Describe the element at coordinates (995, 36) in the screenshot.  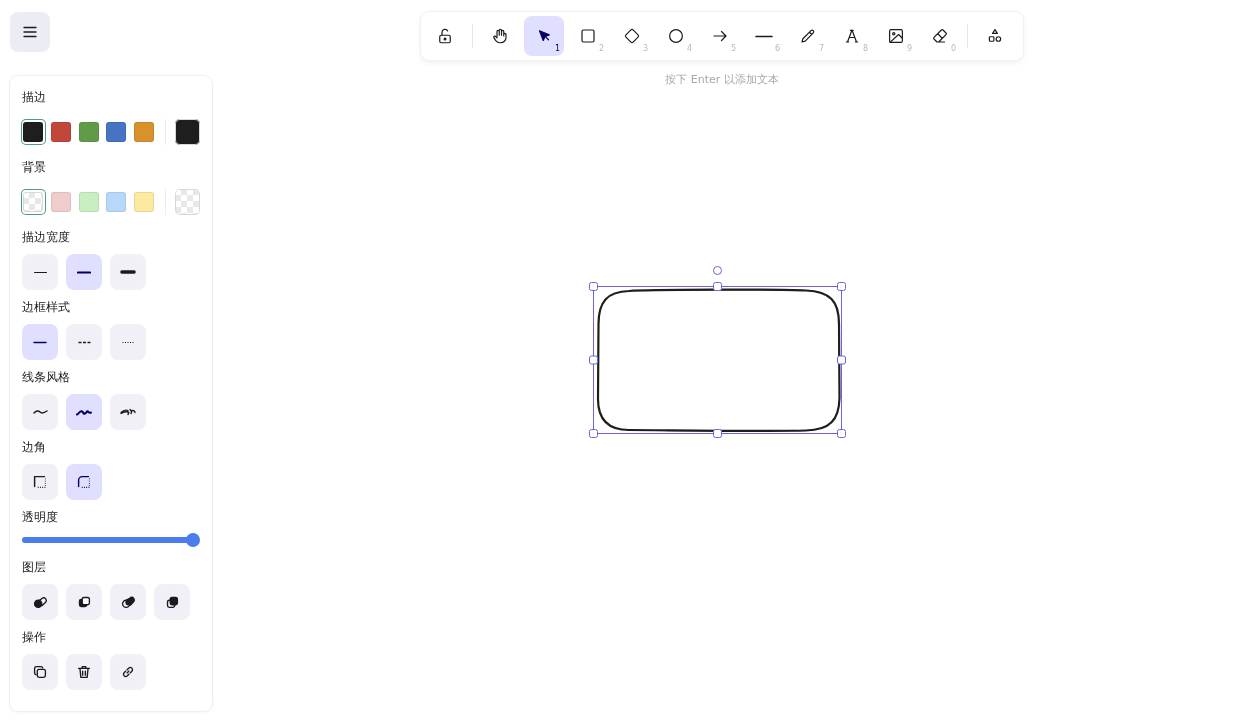
I see `shapes-icon` at that location.